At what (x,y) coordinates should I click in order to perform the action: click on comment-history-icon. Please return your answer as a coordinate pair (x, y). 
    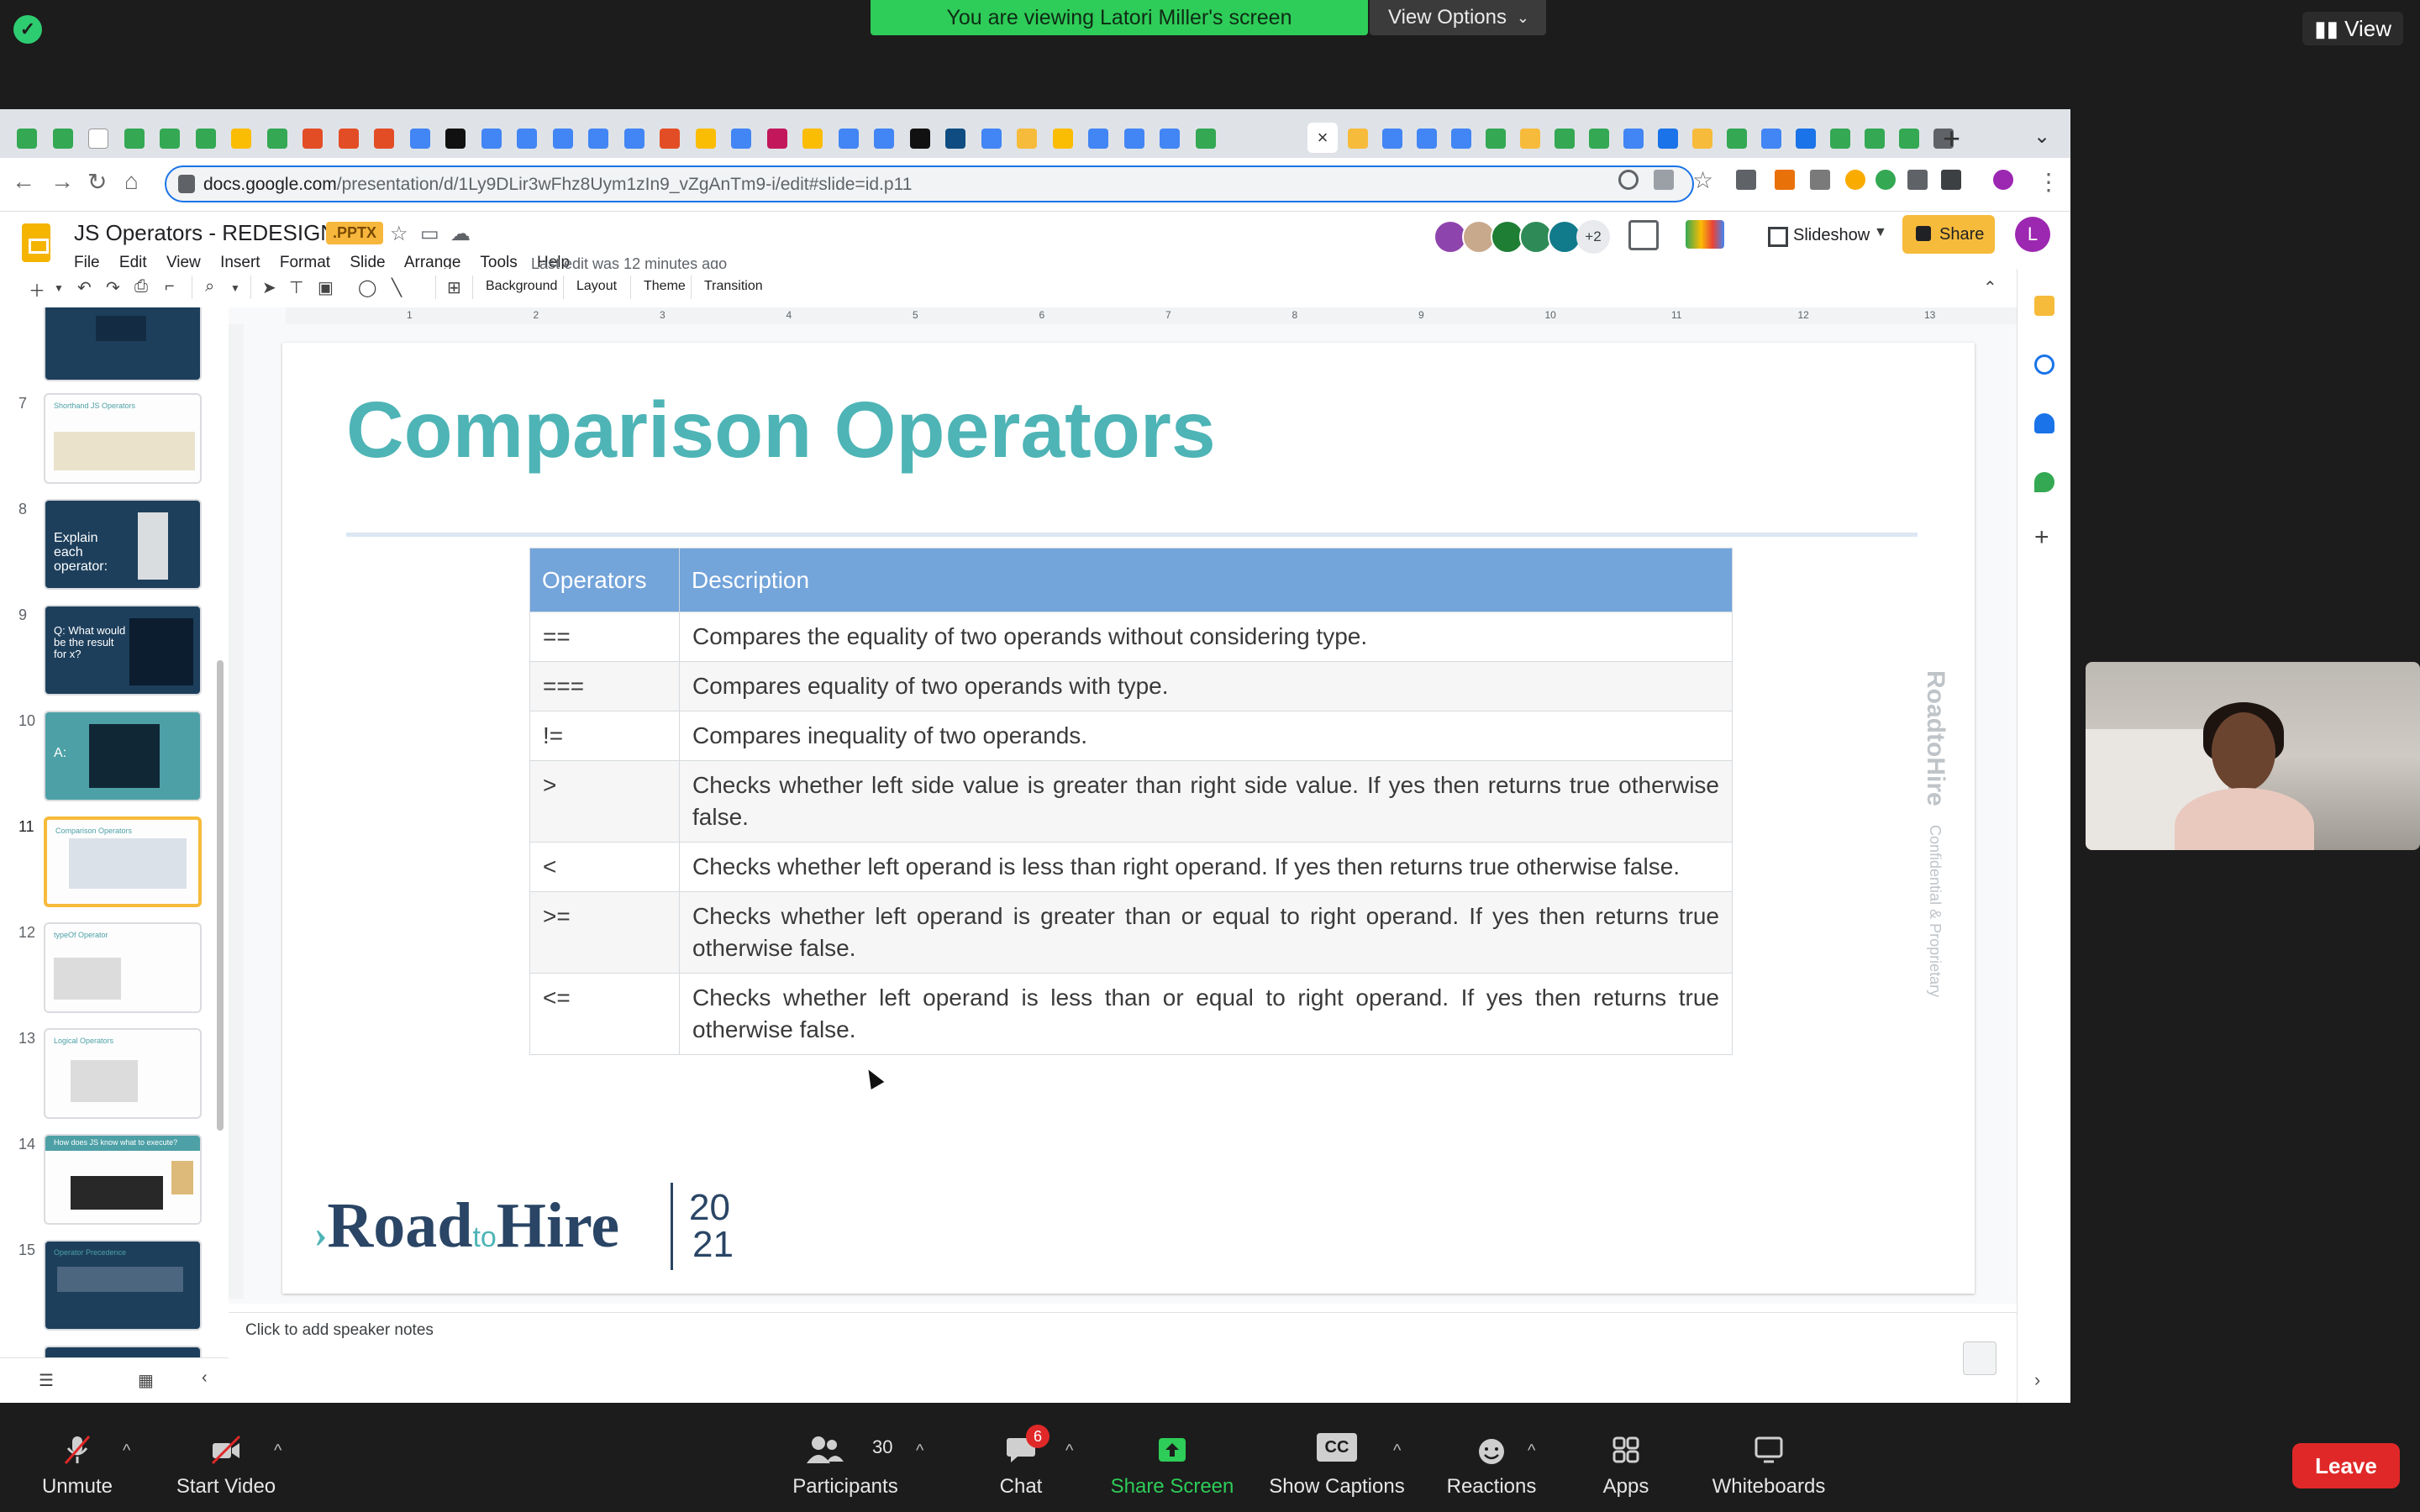
    Looking at the image, I should click on (1644, 235).